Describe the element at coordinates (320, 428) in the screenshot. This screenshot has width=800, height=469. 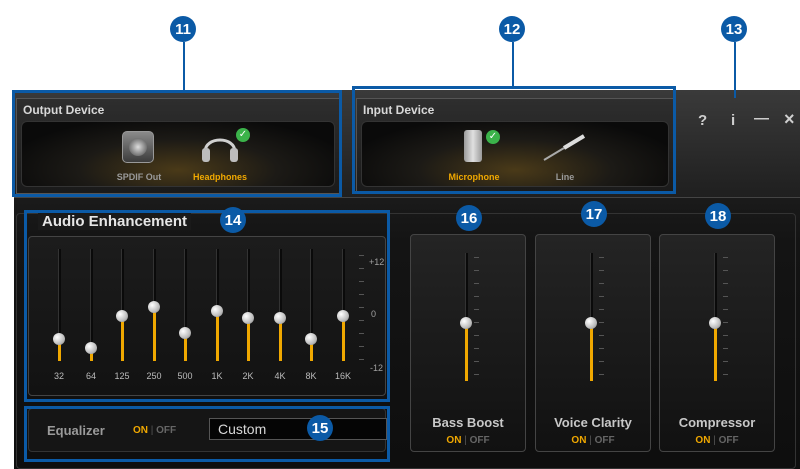
I see `callout-15: 15` at that location.